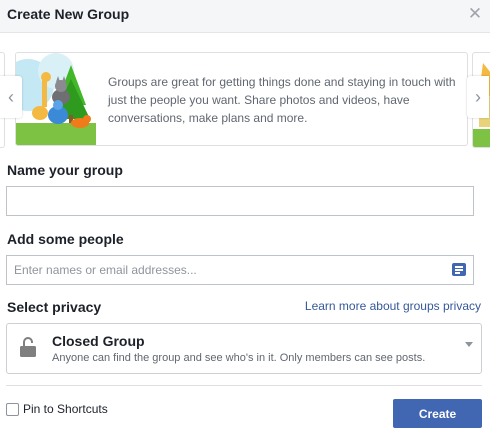 This screenshot has height=442, width=490. Describe the element at coordinates (68, 14) in the screenshot. I see `dialog-title: Create New Group` at that location.